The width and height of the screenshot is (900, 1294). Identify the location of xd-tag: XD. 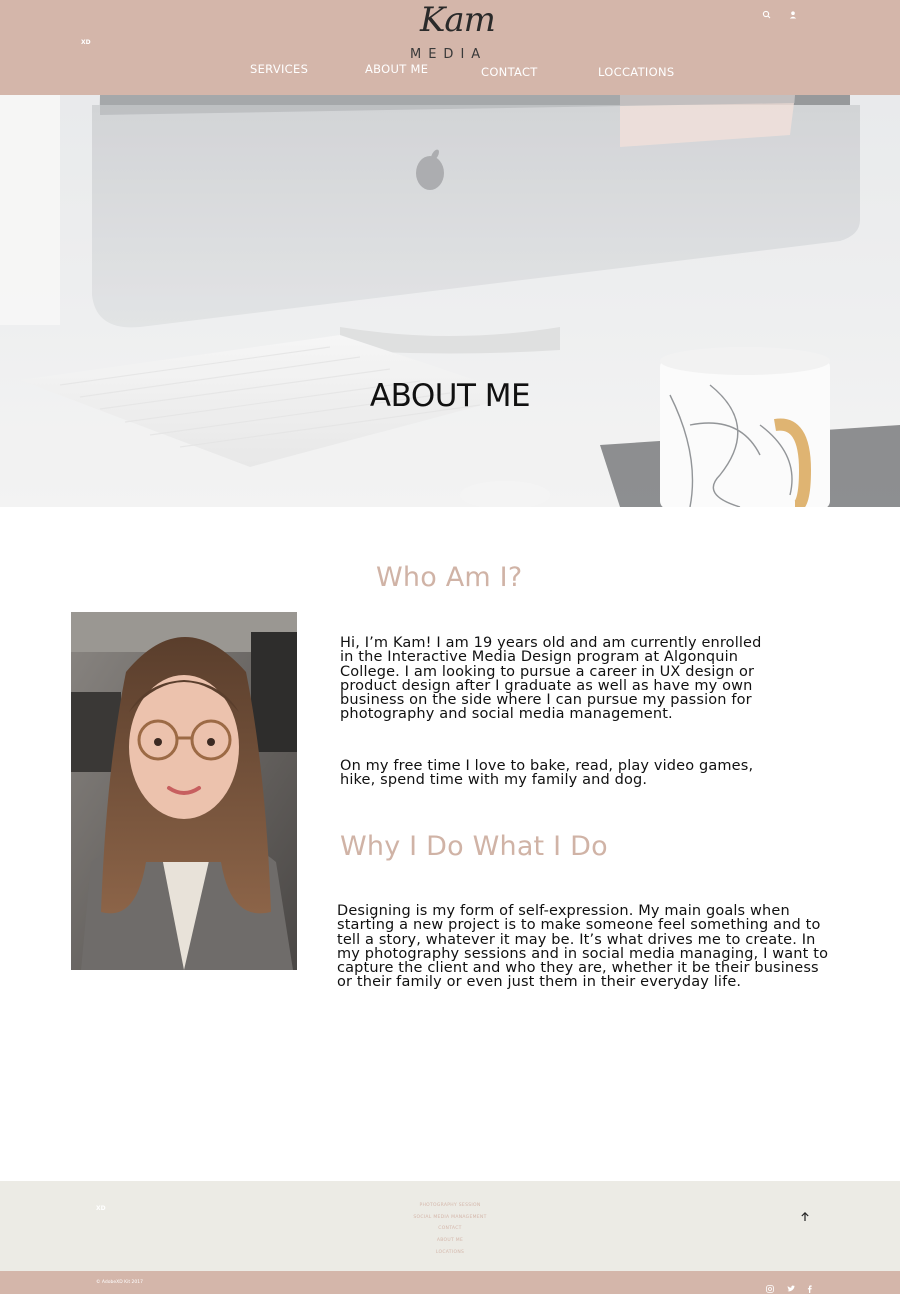
(86, 42).